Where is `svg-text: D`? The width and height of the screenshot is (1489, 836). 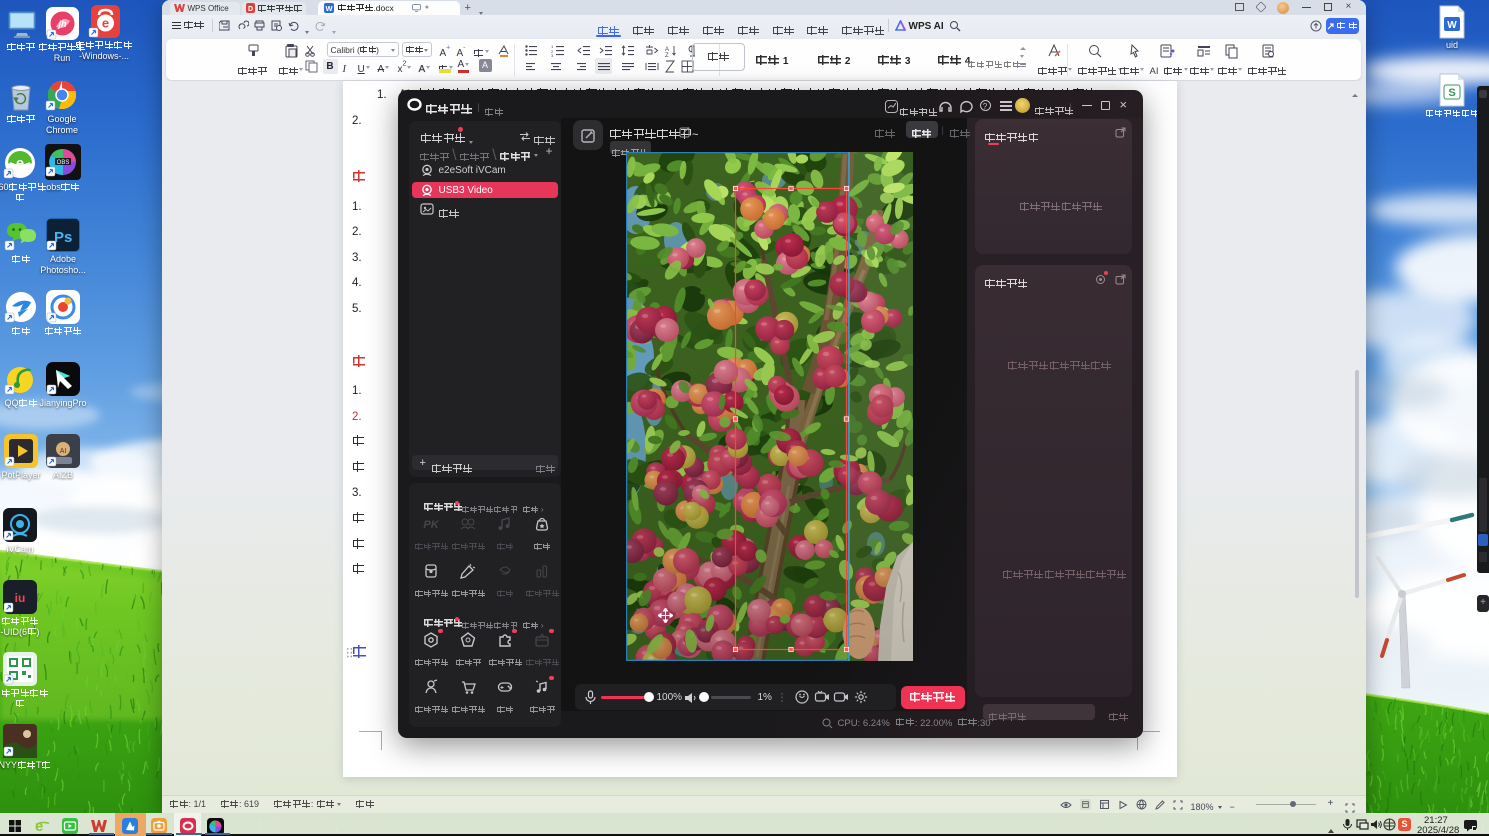
svg-text: D is located at coordinates (249, 9).